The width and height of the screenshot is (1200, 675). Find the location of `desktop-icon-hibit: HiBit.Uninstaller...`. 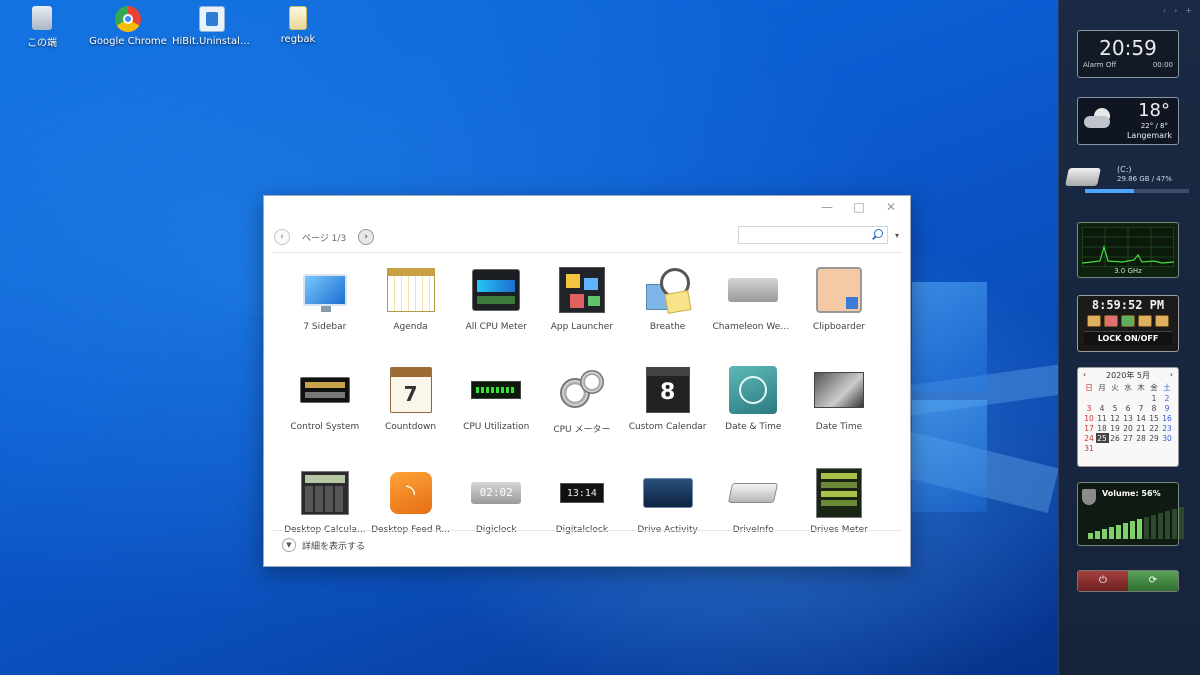

desktop-icon-hibit: HiBit.Uninstaller... is located at coordinates (212, 26).